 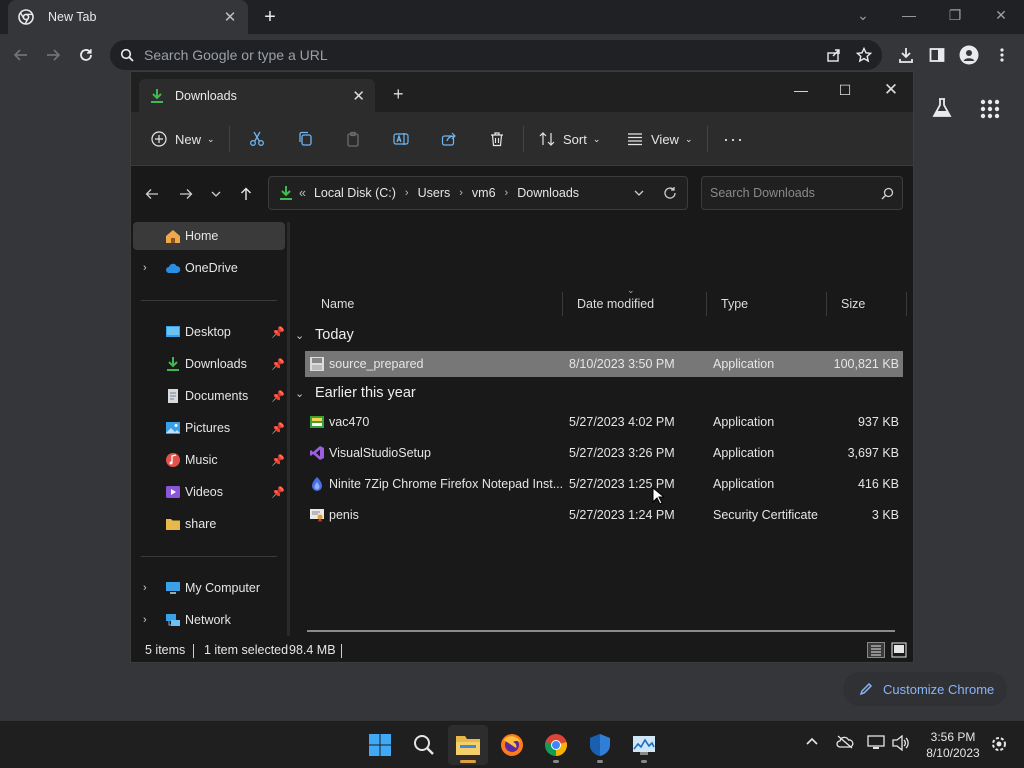 What do you see at coordinates (380, 745) in the screenshot?
I see `start-button` at bounding box center [380, 745].